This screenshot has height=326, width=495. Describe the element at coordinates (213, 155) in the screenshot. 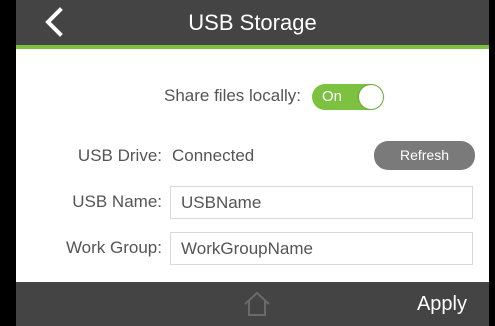

I see `usb-drive-status: Connected` at that location.